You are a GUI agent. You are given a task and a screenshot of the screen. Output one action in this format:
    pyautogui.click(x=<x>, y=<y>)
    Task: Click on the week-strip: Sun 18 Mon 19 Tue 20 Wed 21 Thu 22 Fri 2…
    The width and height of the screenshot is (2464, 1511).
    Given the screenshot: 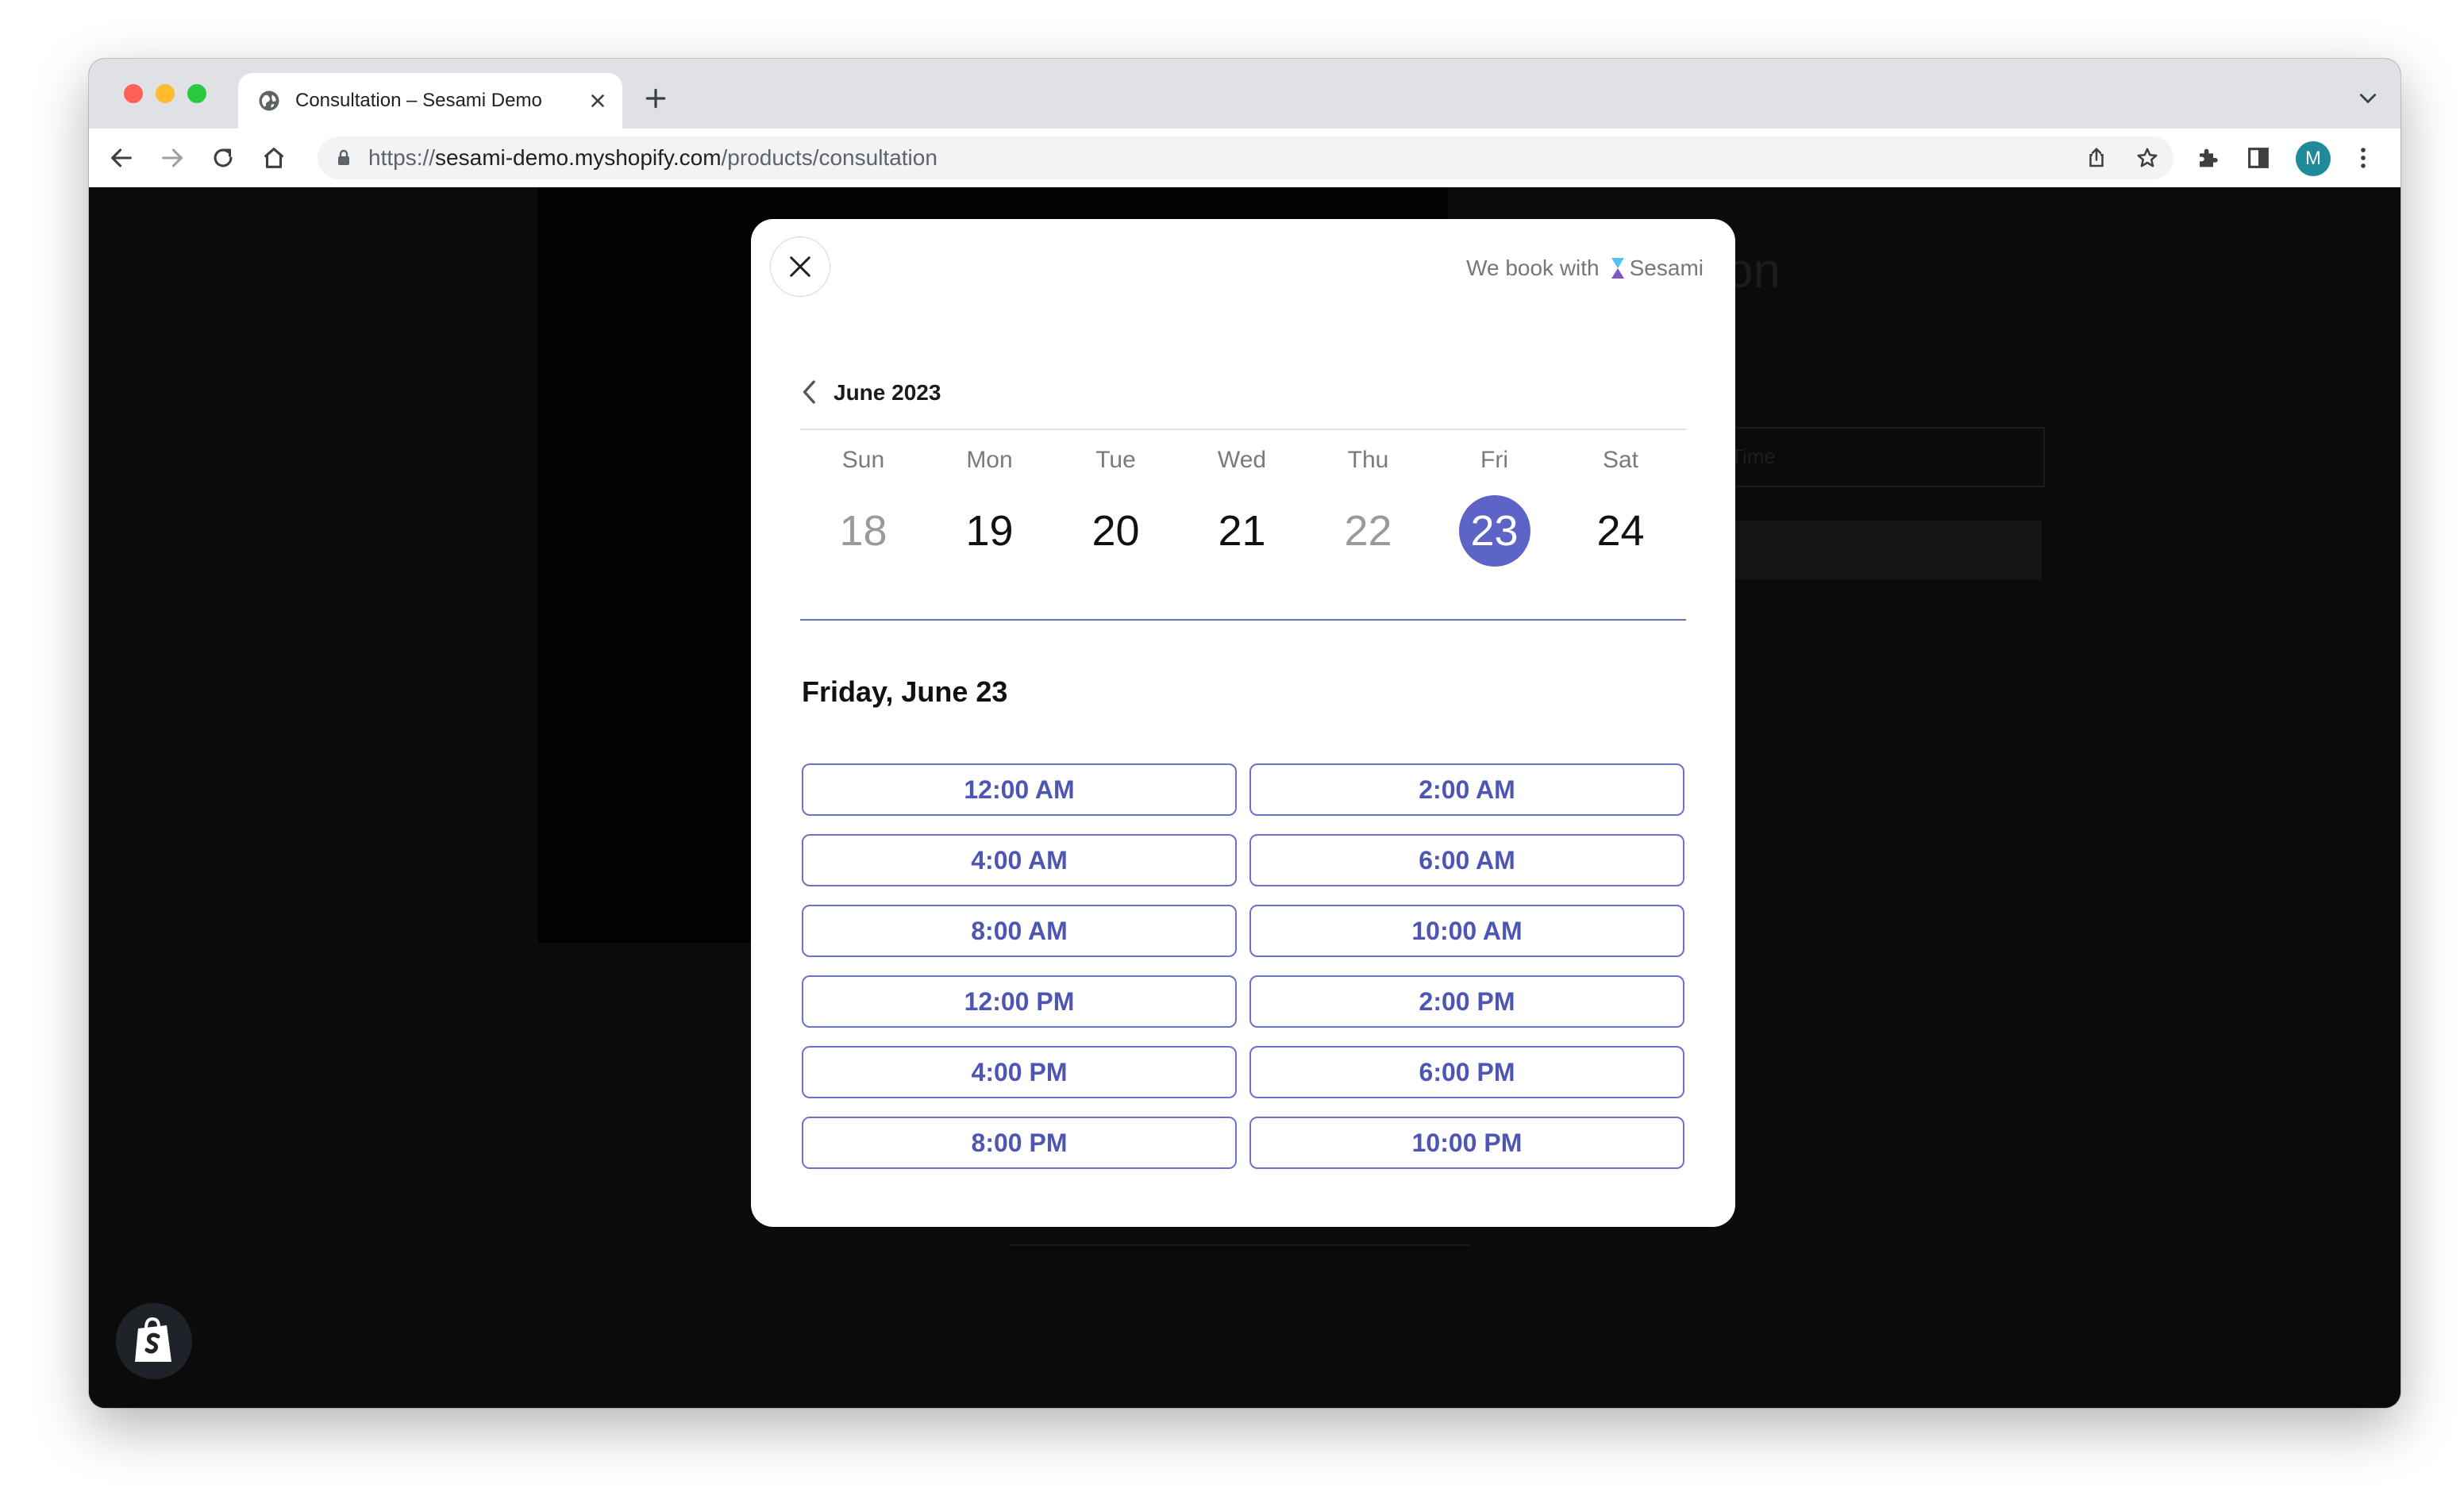 What is the action you would take?
    pyautogui.click(x=1243, y=502)
    